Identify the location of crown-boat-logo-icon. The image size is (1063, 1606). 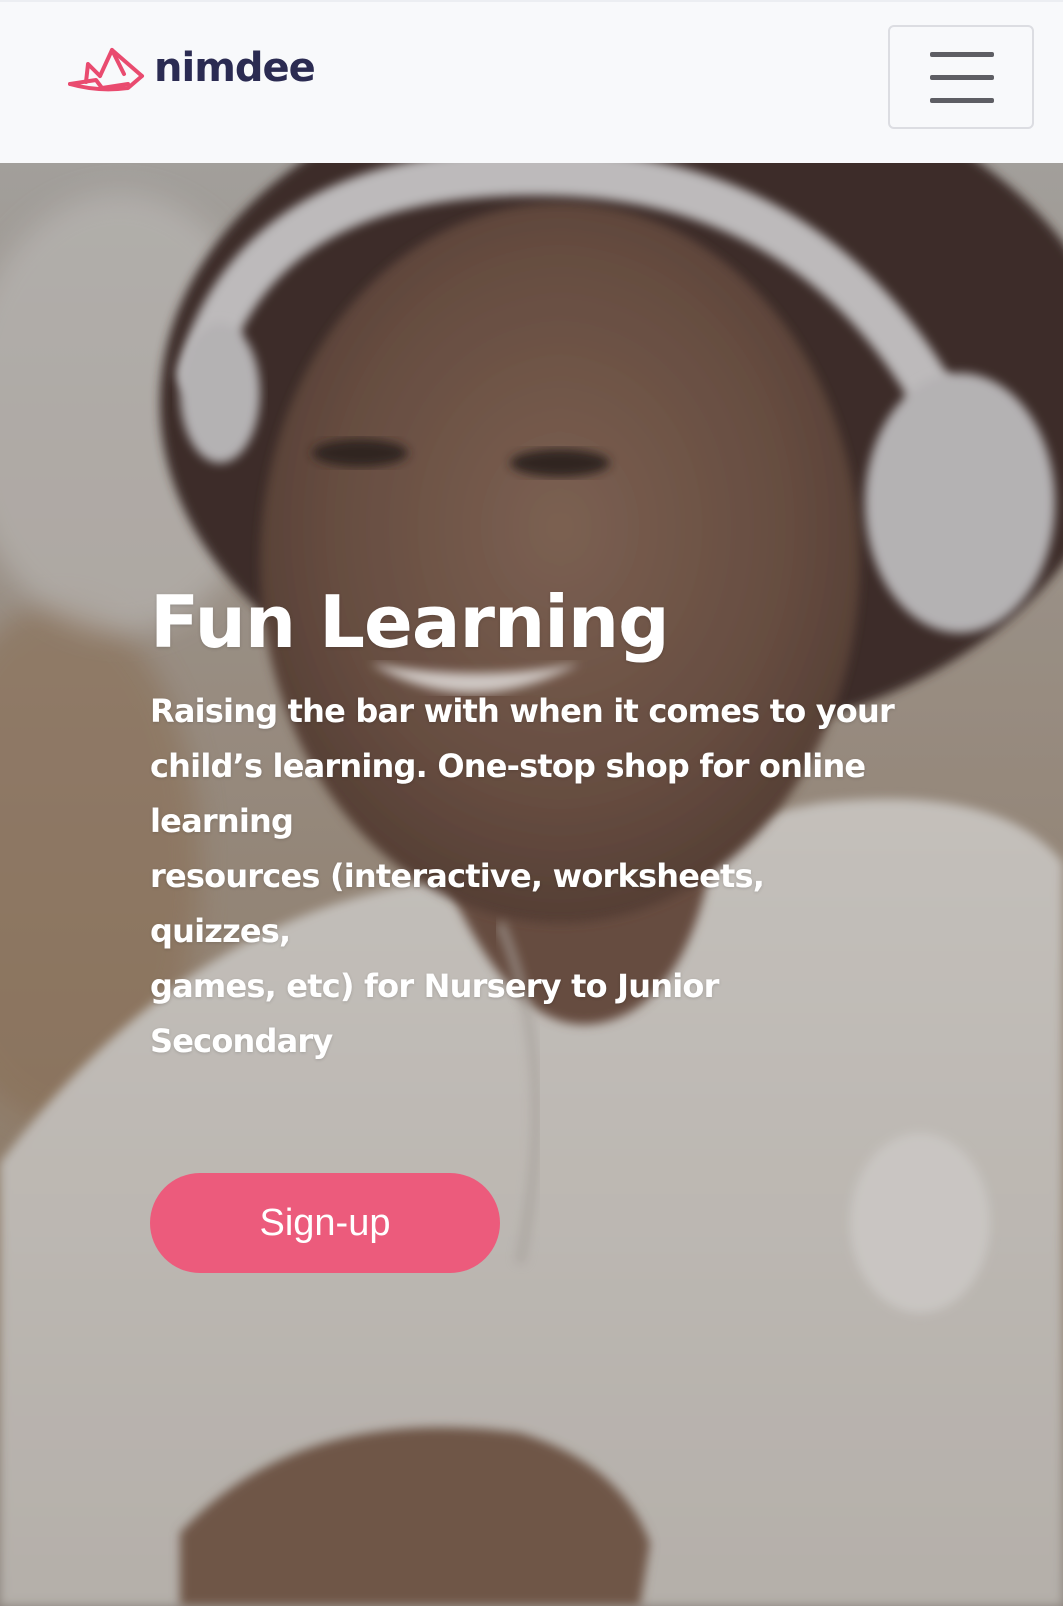
(106, 70).